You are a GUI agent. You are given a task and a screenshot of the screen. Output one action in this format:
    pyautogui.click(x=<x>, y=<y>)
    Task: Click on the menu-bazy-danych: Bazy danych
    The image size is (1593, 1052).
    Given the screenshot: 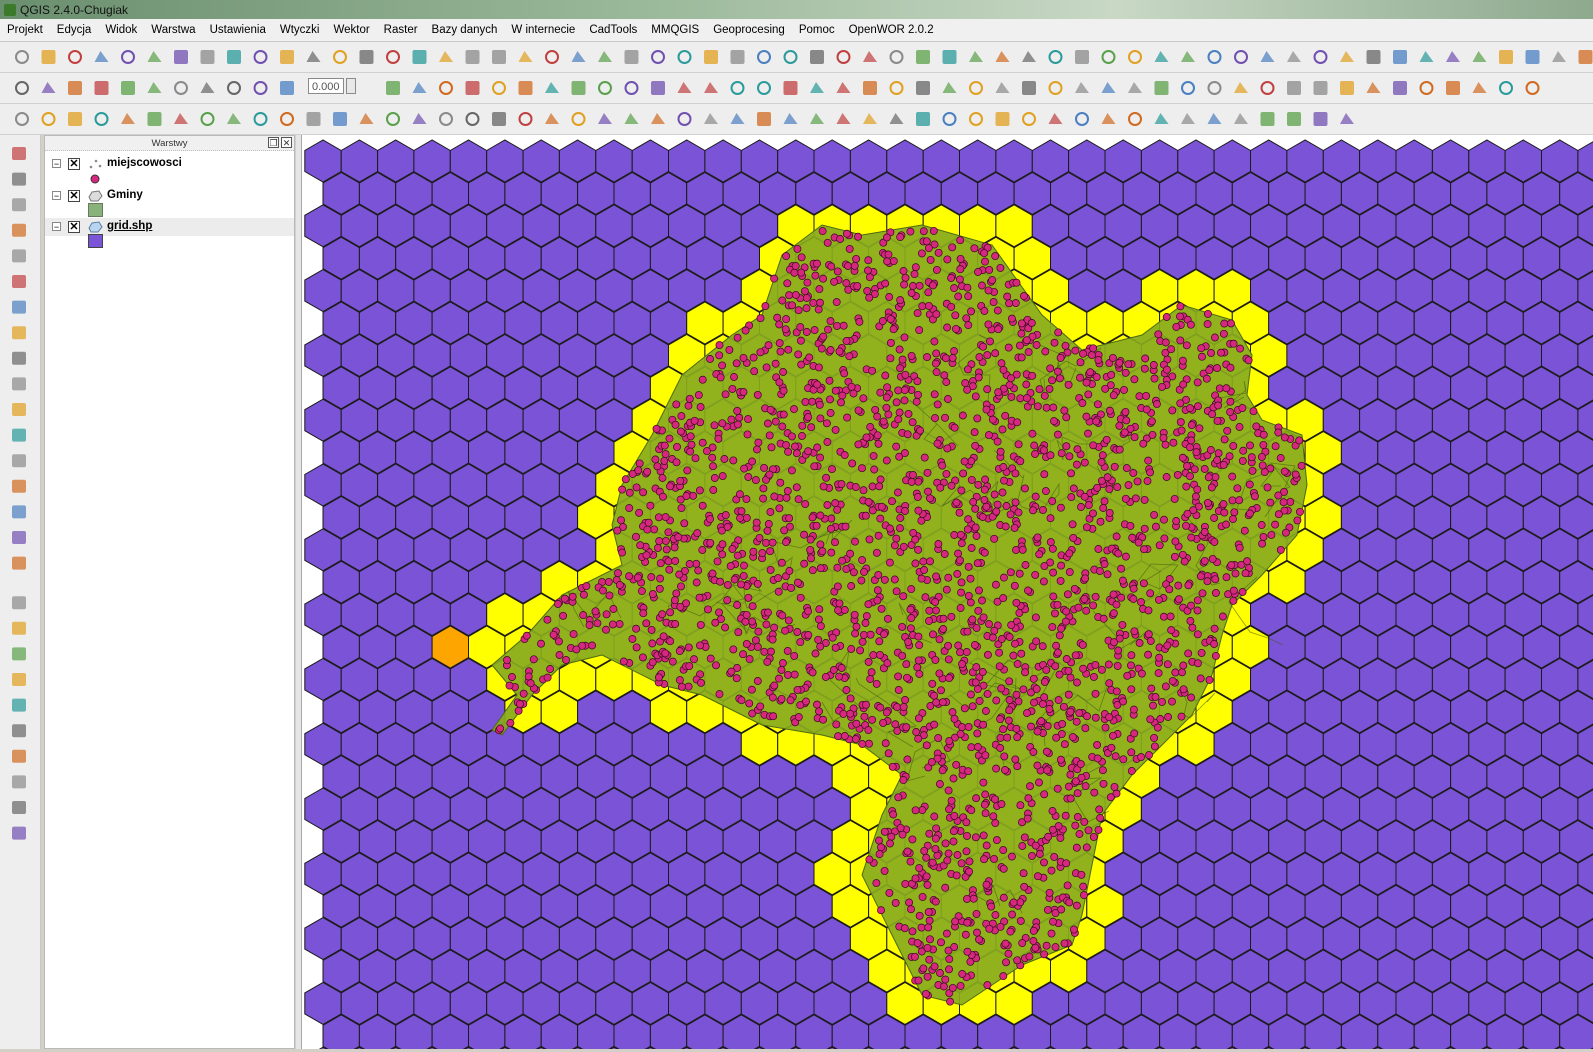 What is the action you would take?
    pyautogui.click(x=465, y=30)
    